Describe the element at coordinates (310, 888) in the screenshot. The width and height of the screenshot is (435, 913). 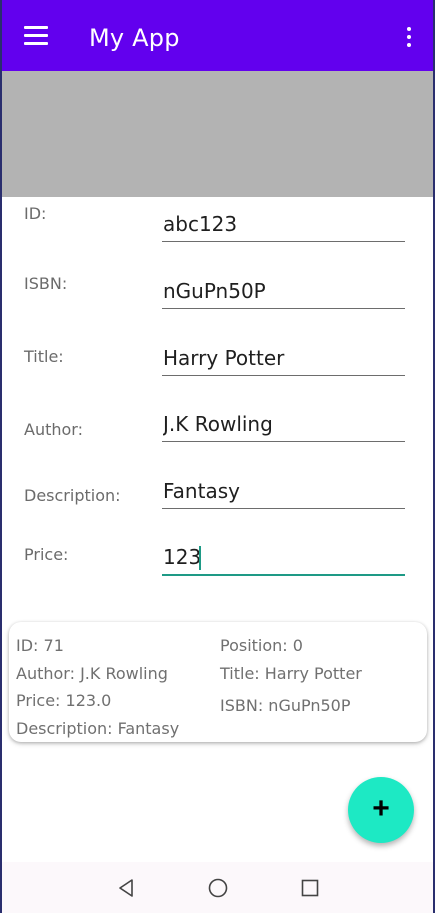
I see `recents-icon` at that location.